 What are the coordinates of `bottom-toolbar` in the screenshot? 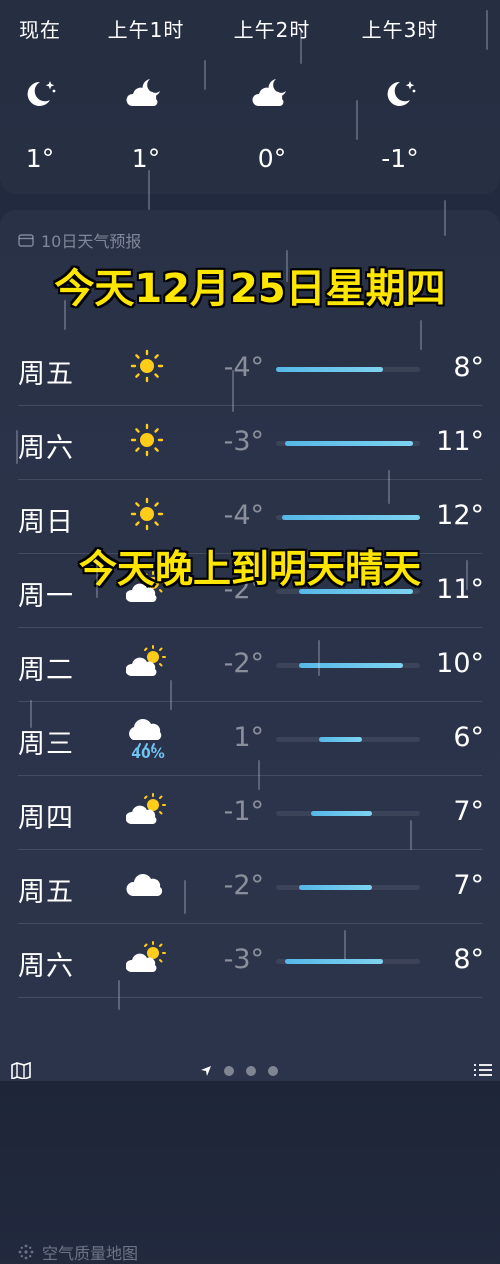 It's located at (250, 1070).